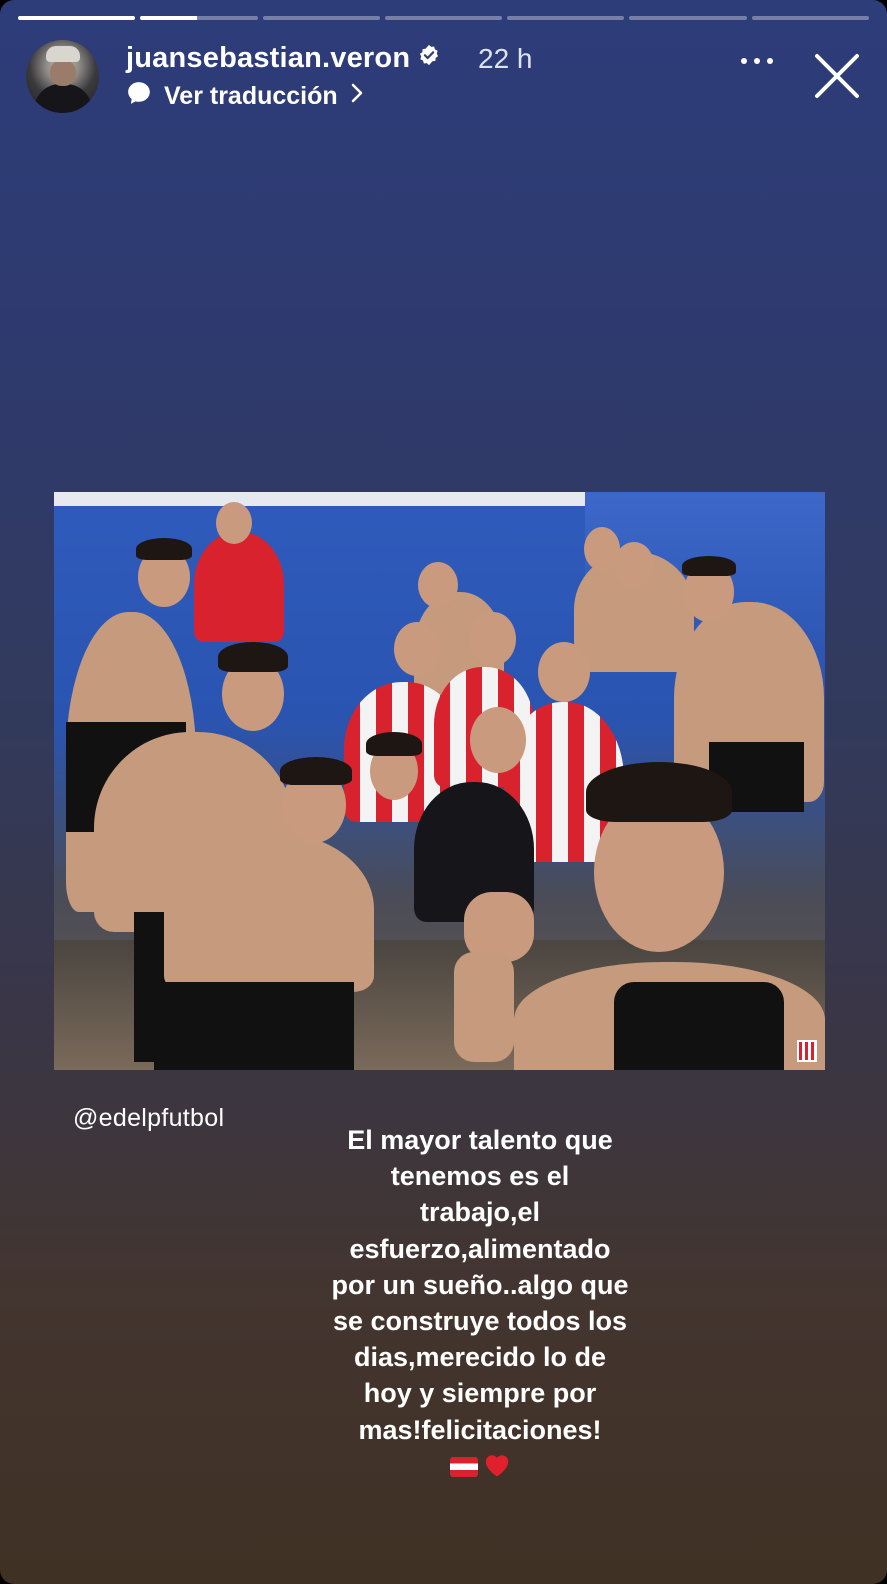 The width and height of the screenshot is (887, 1584). Describe the element at coordinates (139, 96) in the screenshot. I see `speech-bubble-icon` at that location.